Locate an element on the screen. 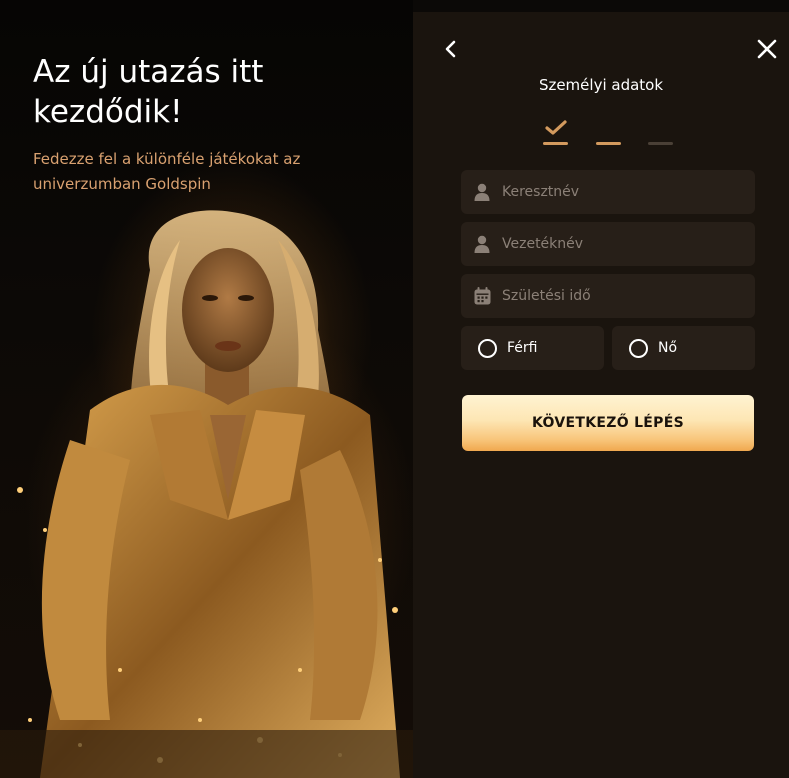 This screenshot has width=789, height=778. step-indicator is located at coordinates (608, 133).